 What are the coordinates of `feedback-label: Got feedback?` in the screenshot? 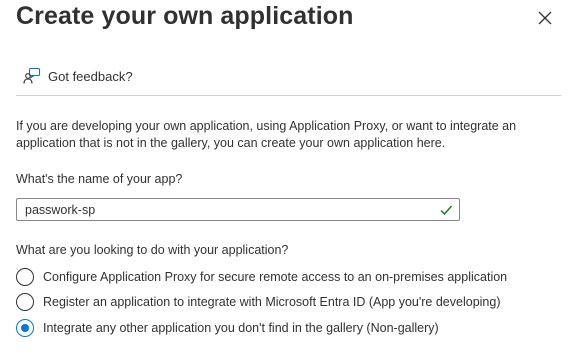 It's located at (90, 76).